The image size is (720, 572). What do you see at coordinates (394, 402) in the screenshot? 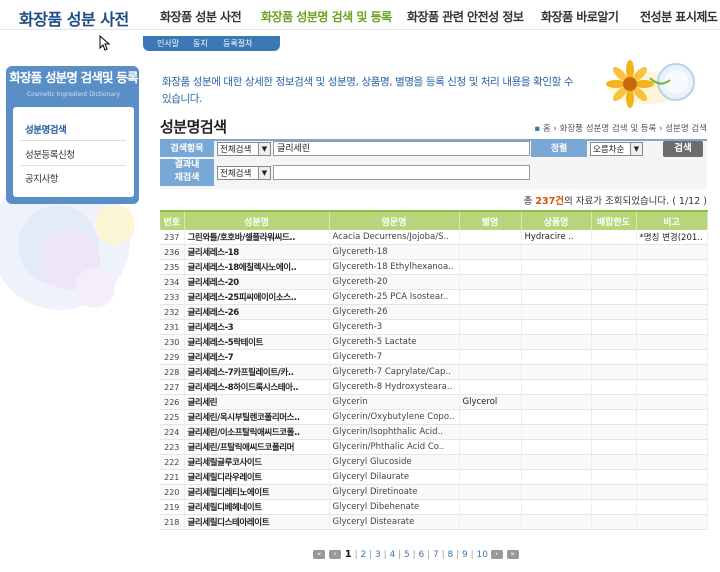
I see `english-name: Glycerin` at bounding box center [394, 402].